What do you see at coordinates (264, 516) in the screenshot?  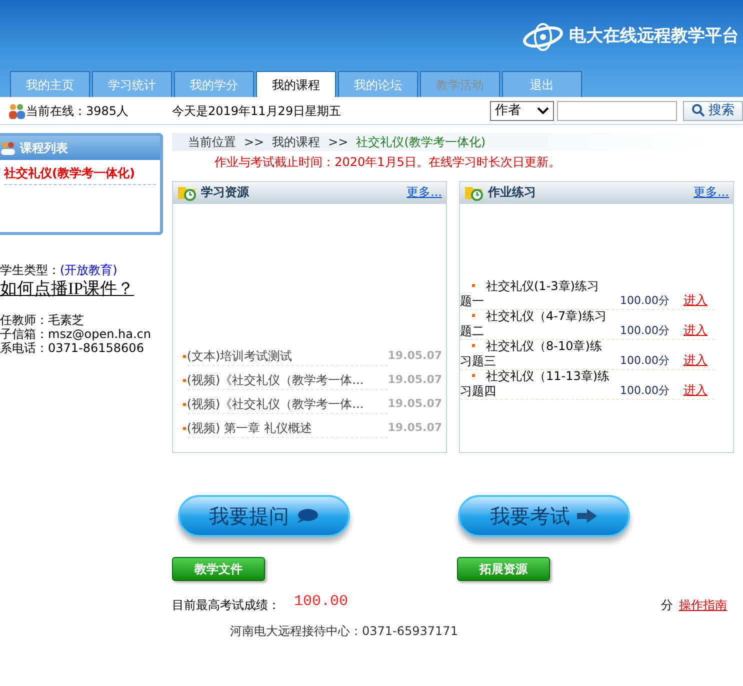 I see `action-button: 我要提问` at bounding box center [264, 516].